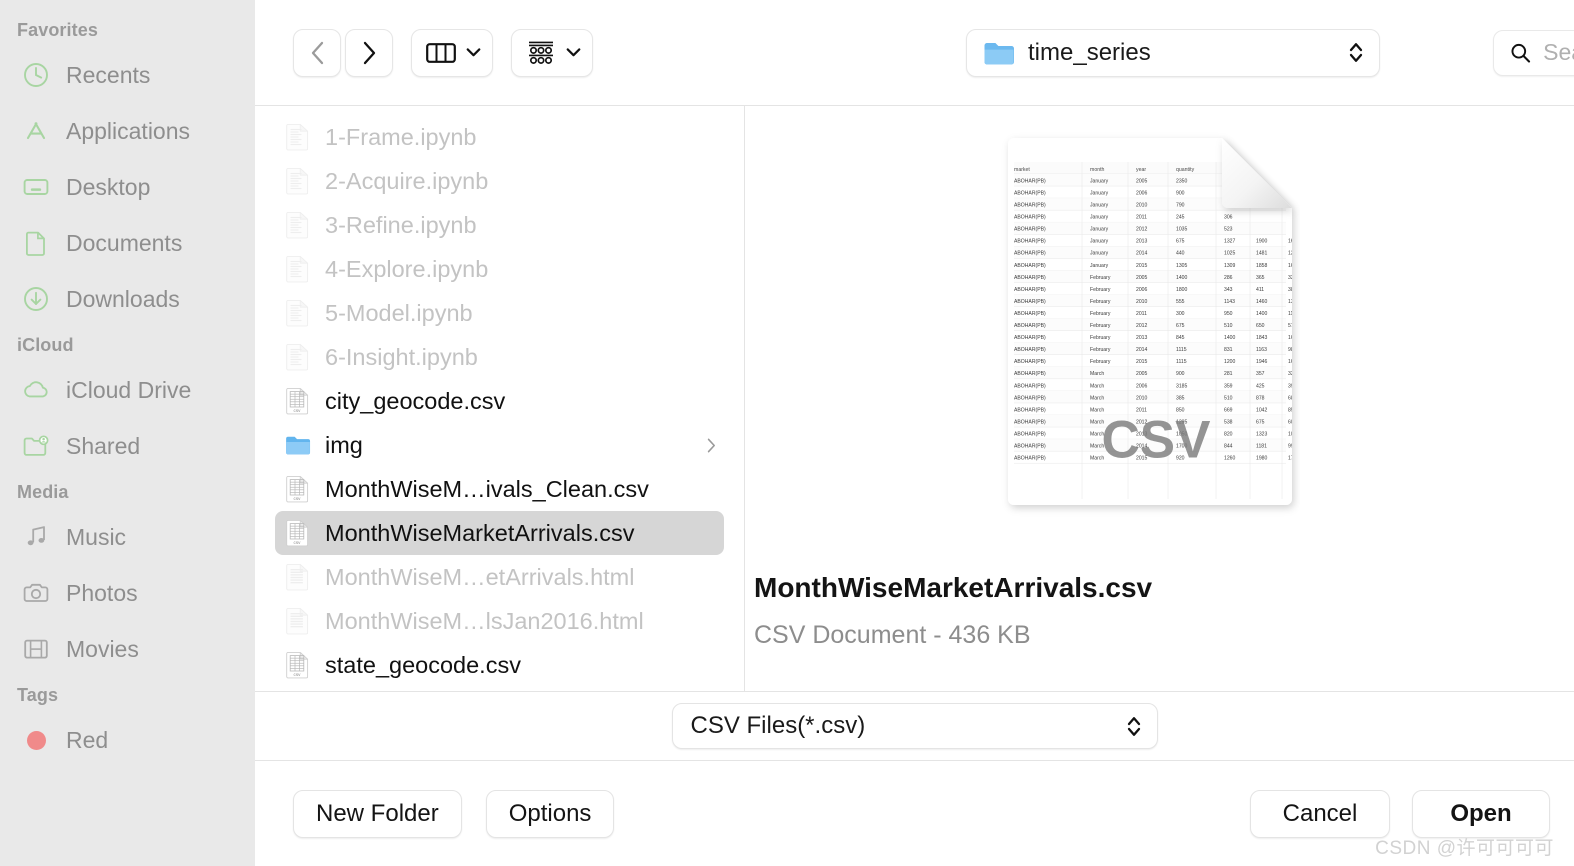  I want to click on svg-text: csv, so click(298, 674).